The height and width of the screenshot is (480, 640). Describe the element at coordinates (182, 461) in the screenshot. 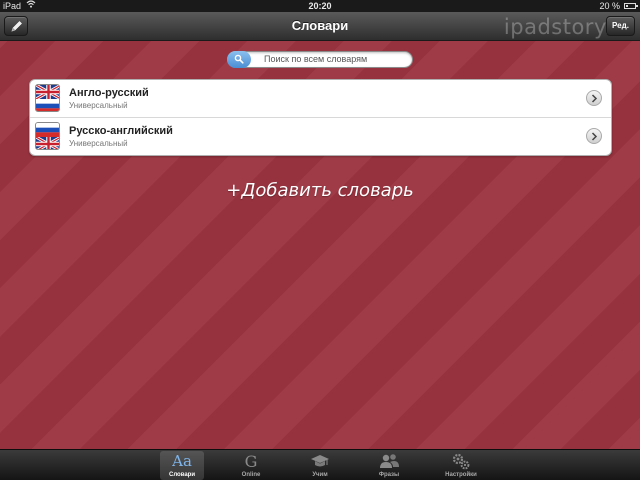

I see `font-aa-icon: Aa` at that location.